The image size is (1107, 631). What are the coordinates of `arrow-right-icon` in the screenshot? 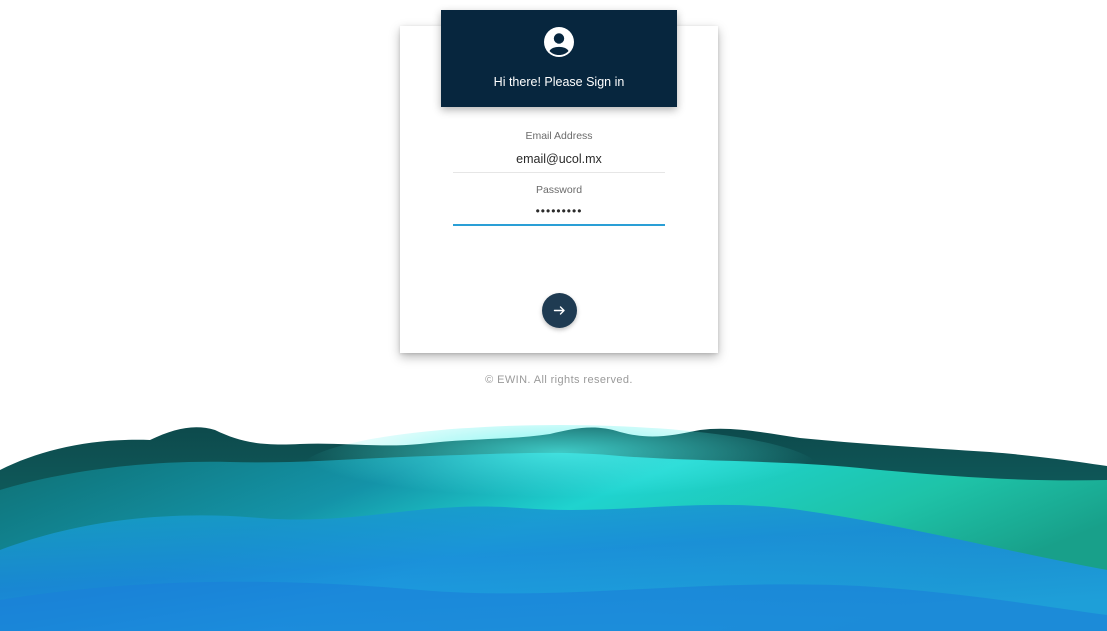 It's located at (559, 310).